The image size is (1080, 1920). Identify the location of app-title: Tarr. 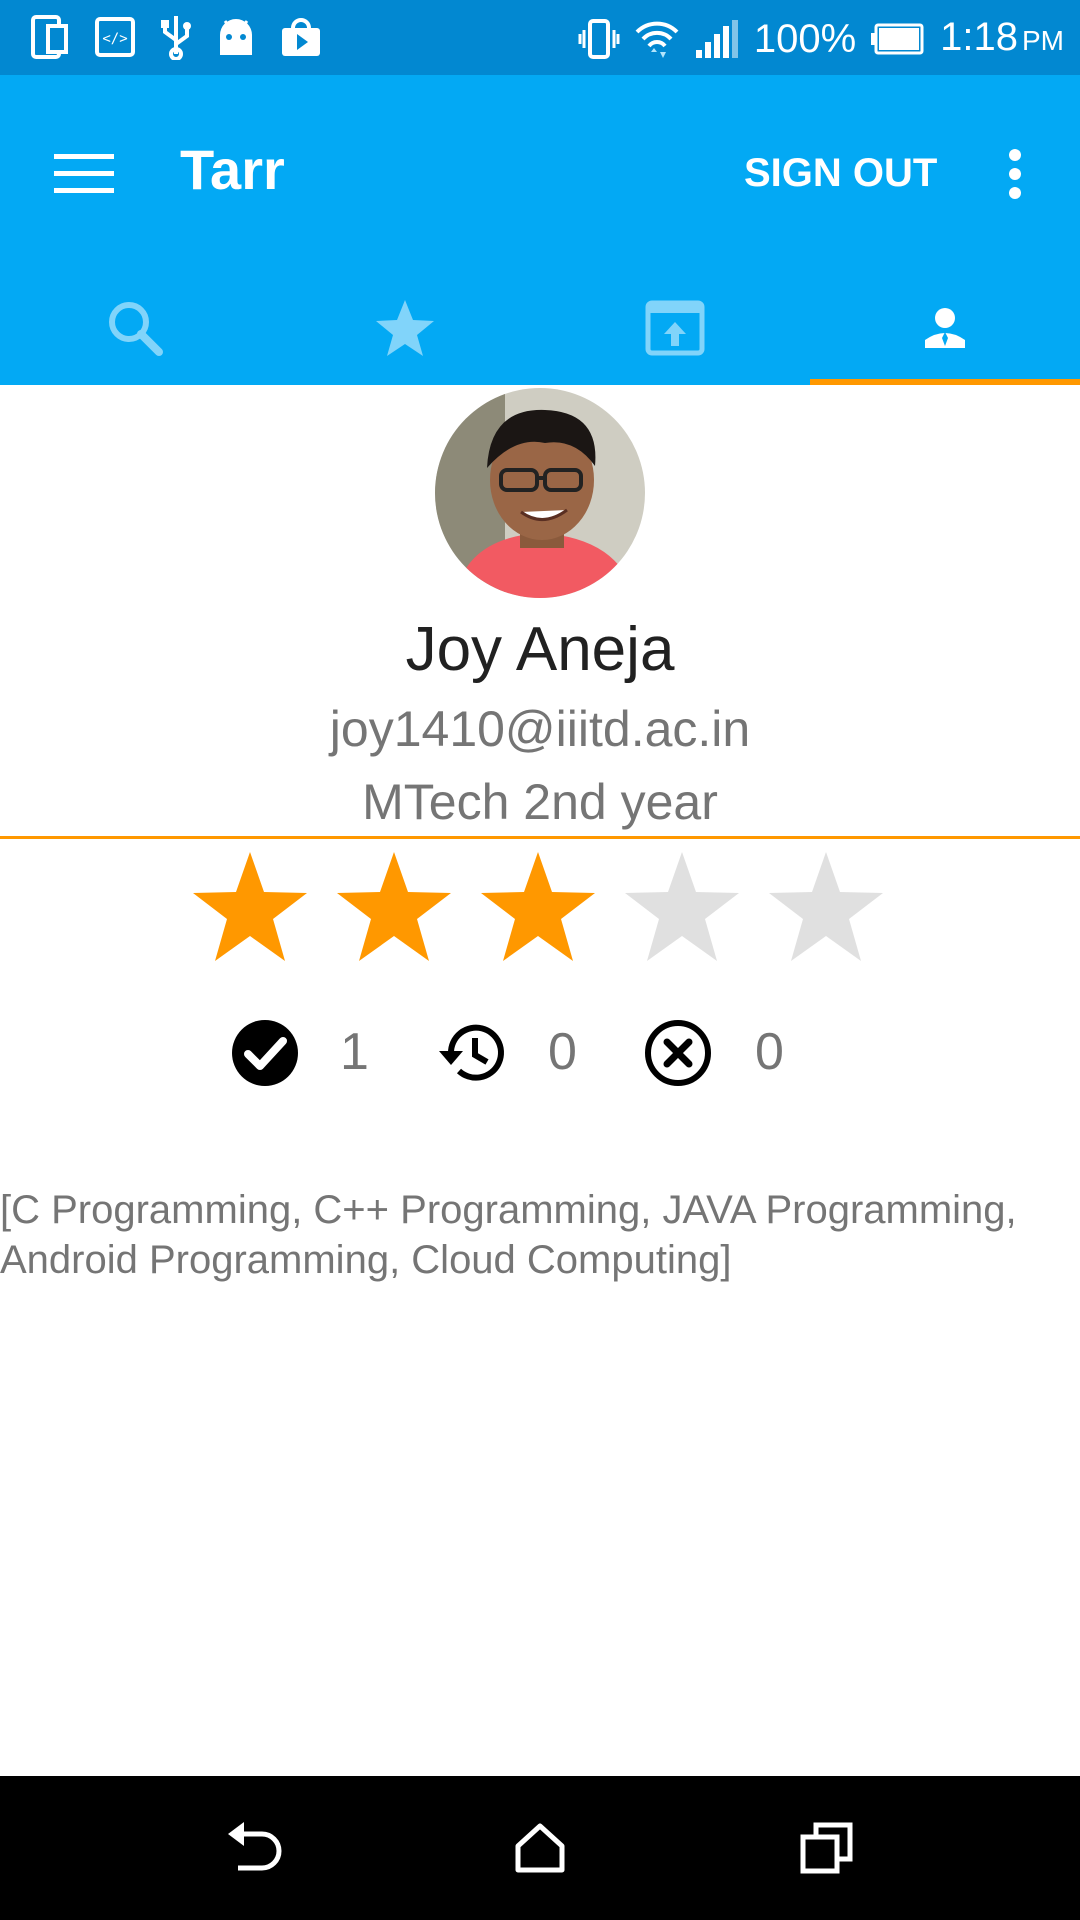
(232, 169).